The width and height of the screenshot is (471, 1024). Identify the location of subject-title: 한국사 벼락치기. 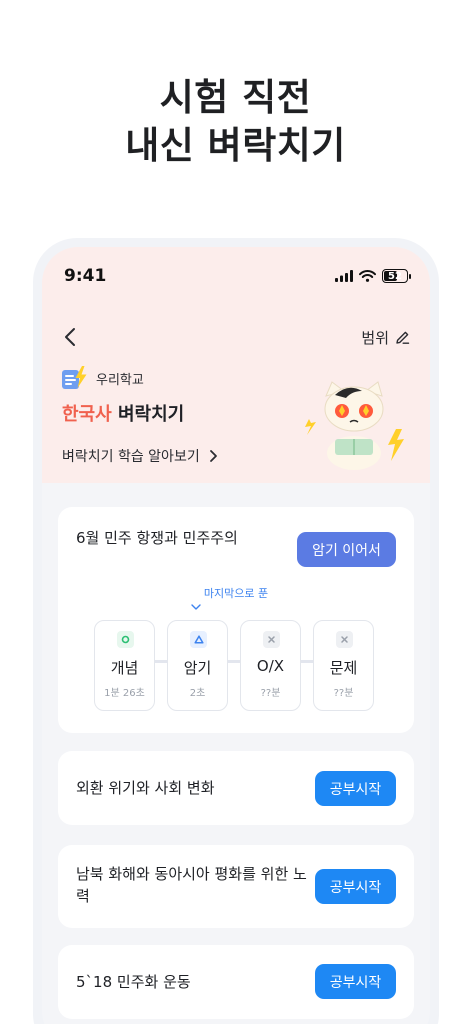
(123, 413).